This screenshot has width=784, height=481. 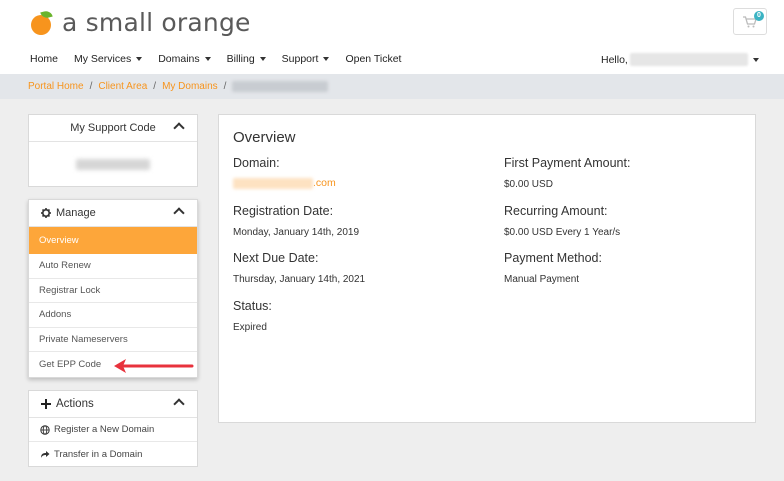 I want to click on red-arrow-annotation, so click(x=154, y=366).